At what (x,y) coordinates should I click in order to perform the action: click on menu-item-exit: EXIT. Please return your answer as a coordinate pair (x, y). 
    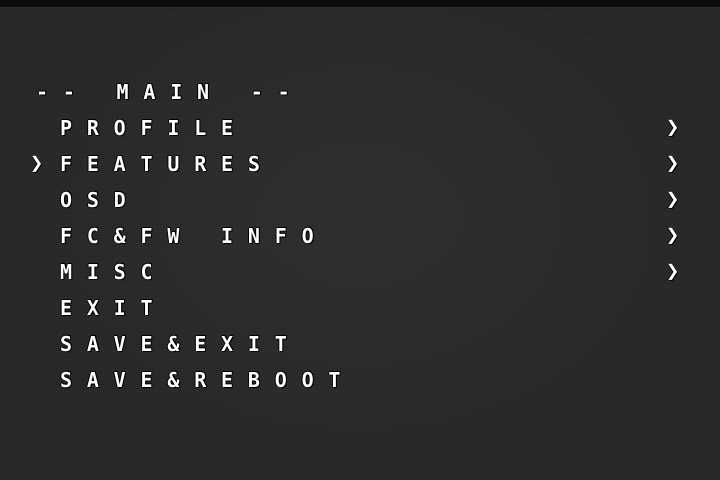
    Looking at the image, I should click on (113, 308).